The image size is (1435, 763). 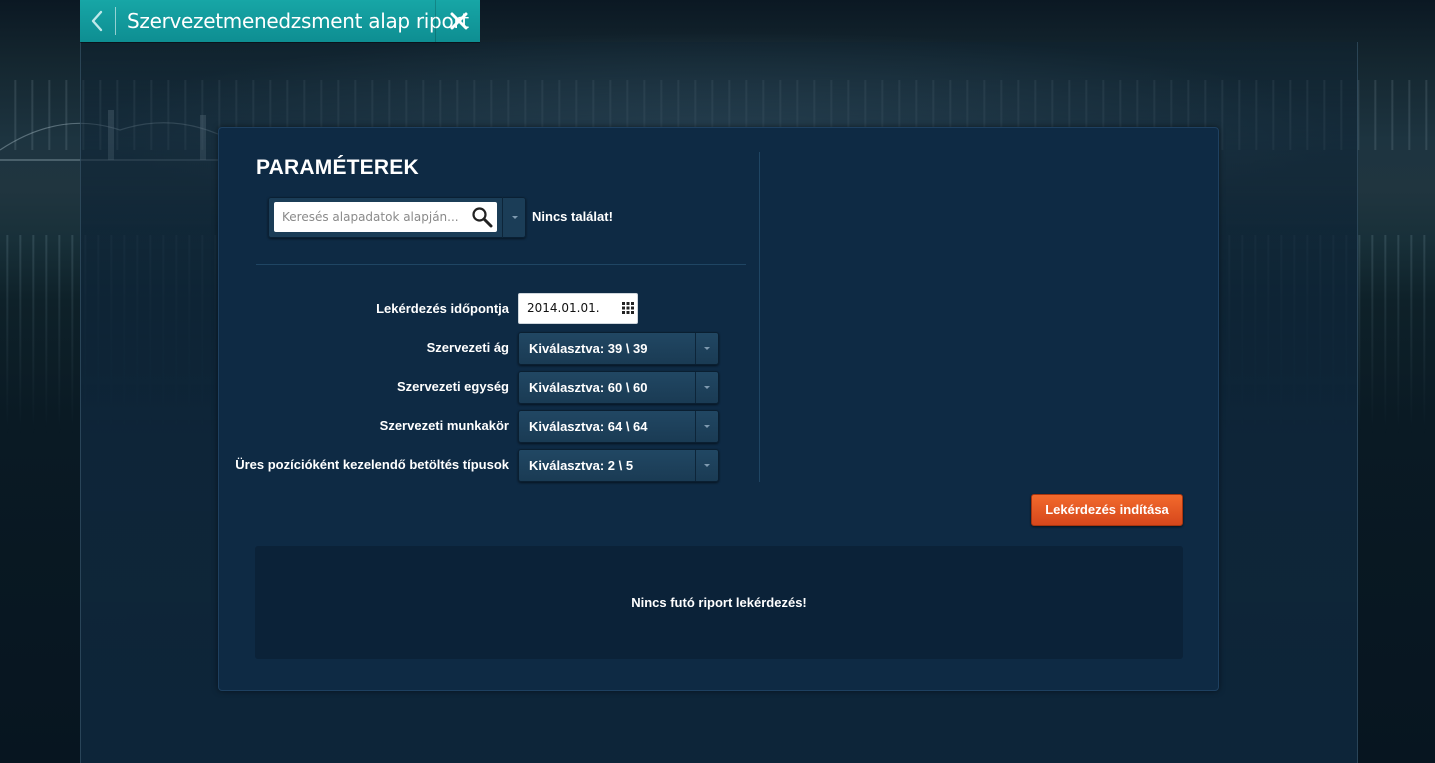 What do you see at coordinates (385, 217) in the screenshot?
I see `search-input` at bounding box center [385, 217].